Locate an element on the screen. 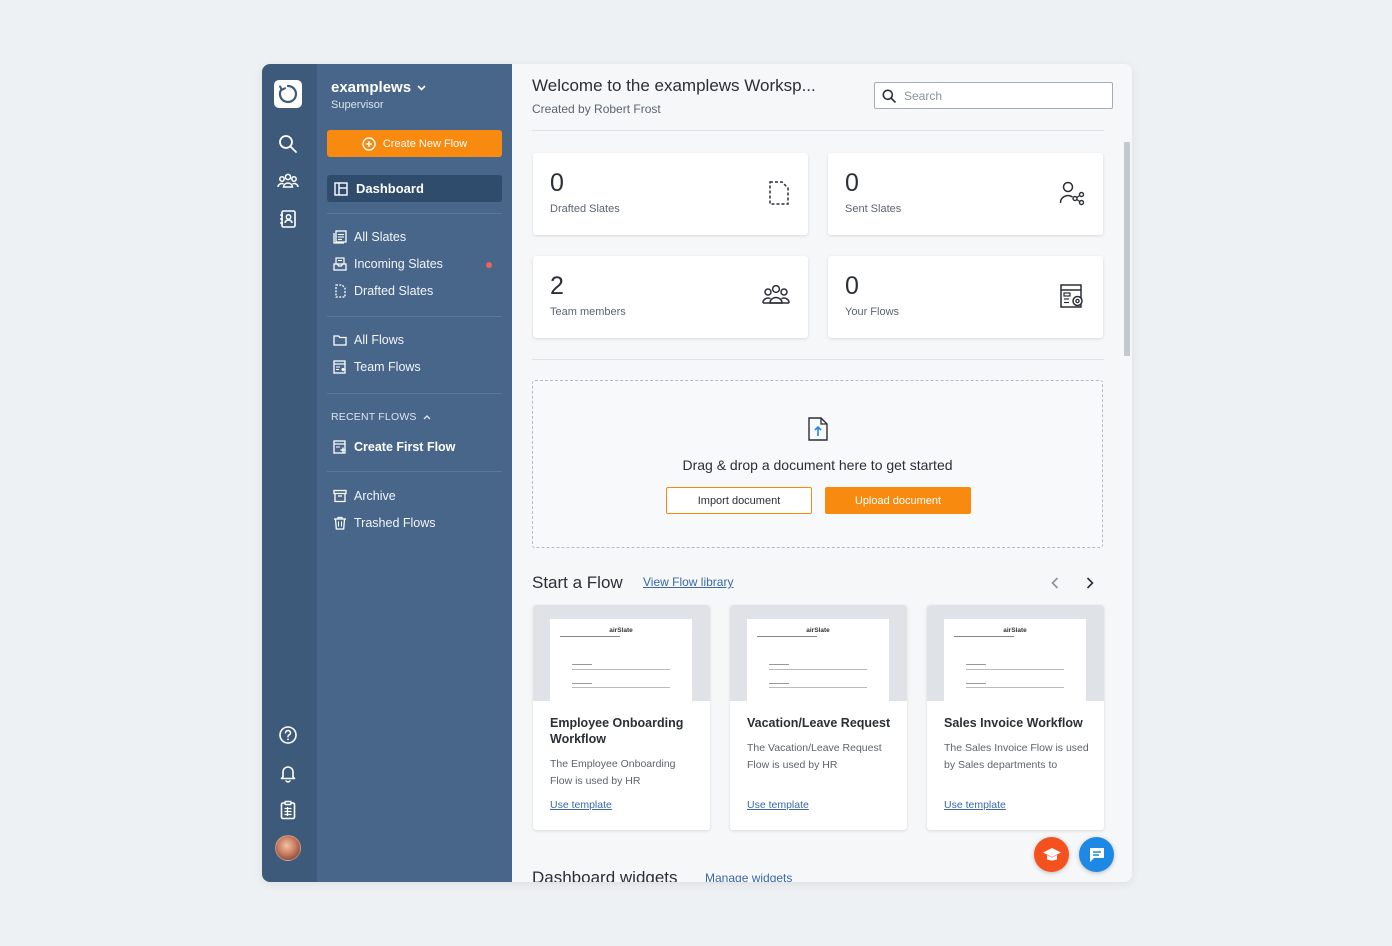  workspace-role: Supervisor is located at coordinates (357, 105).